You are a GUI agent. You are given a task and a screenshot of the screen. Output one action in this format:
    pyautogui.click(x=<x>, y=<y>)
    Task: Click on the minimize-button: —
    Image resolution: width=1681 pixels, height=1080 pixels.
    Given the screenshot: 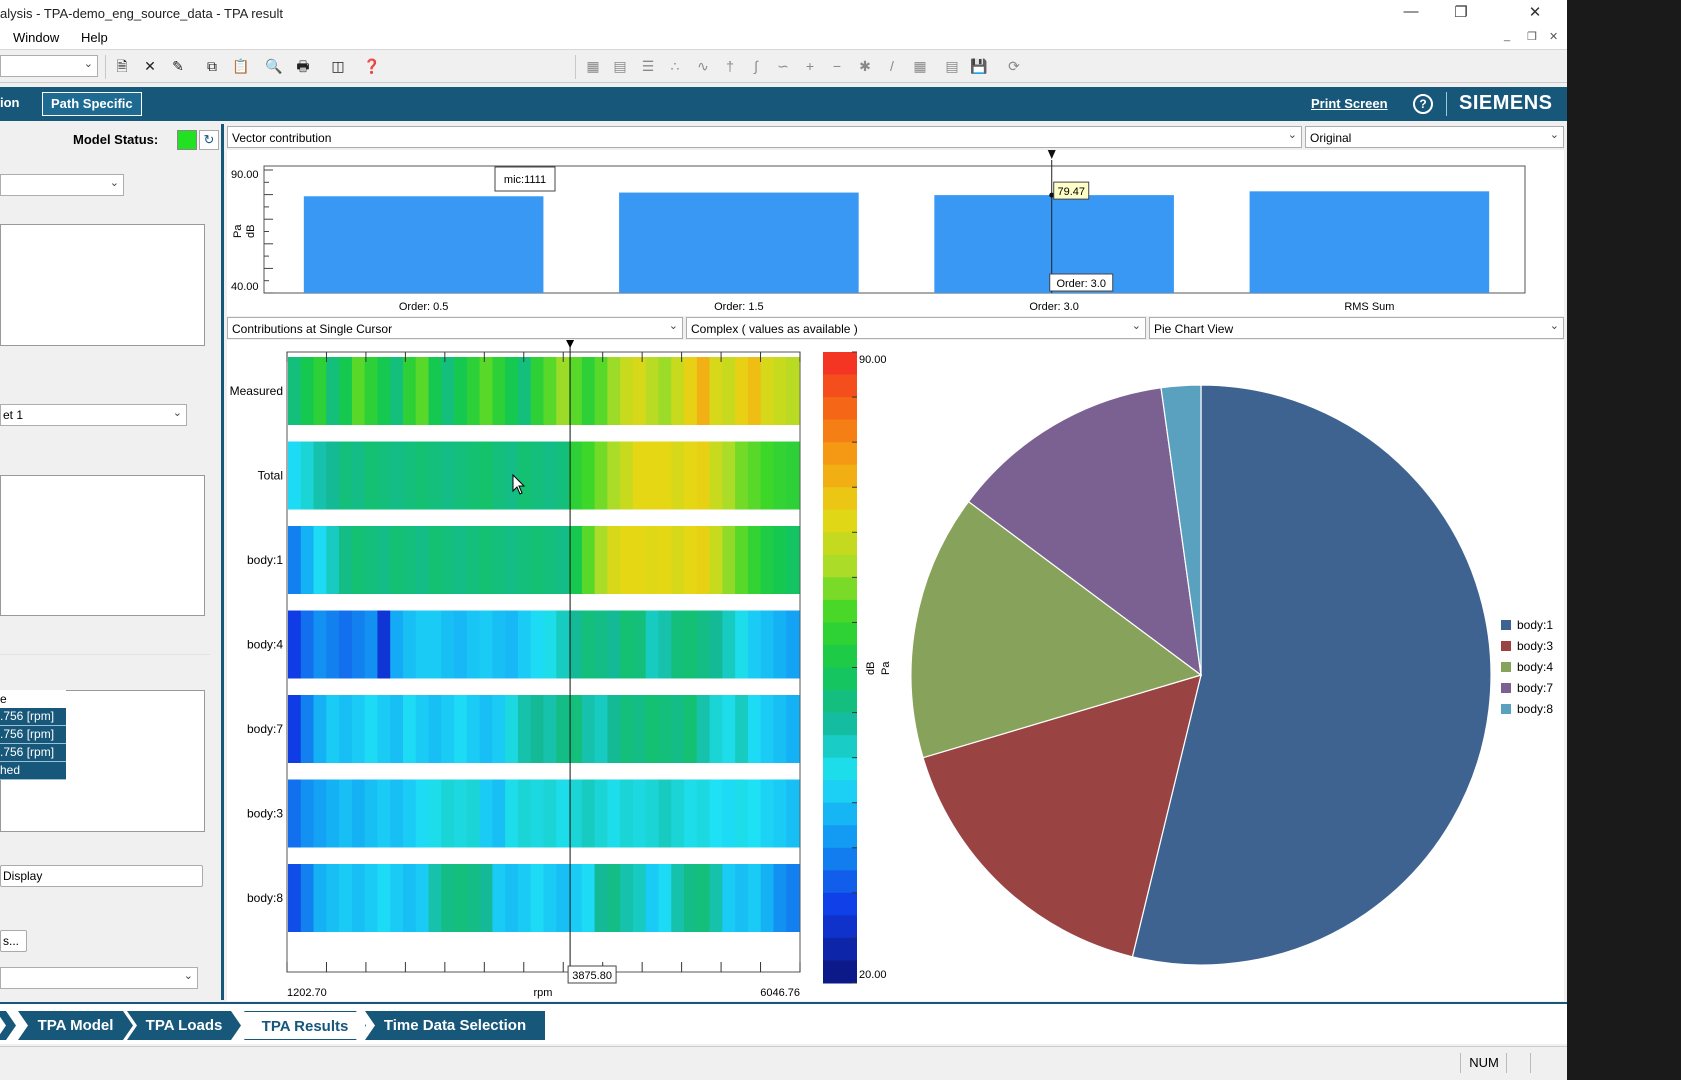 What is the action you would take?
    pyautogui.click(x=1411, y=14)
    